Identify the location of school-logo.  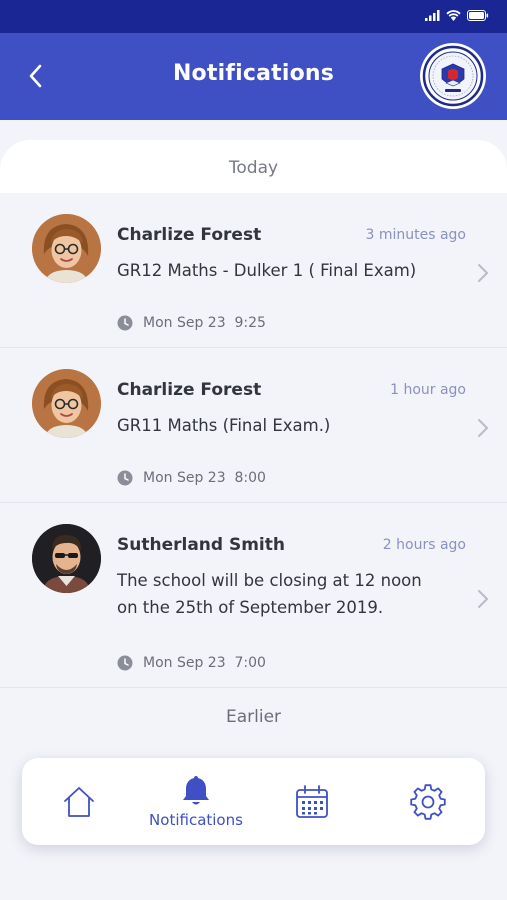
(453, 76).